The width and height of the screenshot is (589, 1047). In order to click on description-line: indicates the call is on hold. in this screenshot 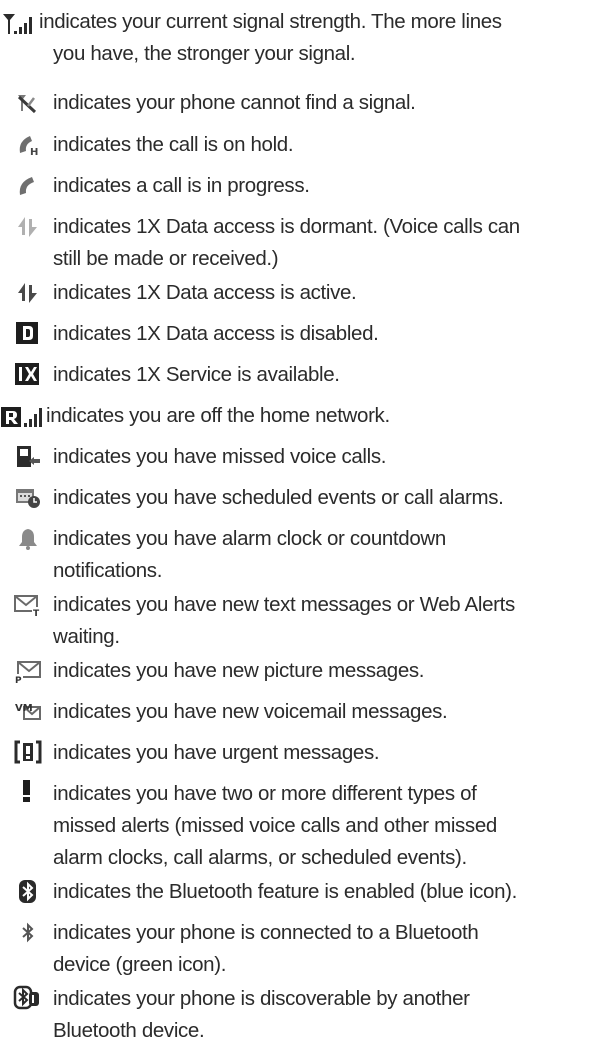, I will do `click(173, 144)`.